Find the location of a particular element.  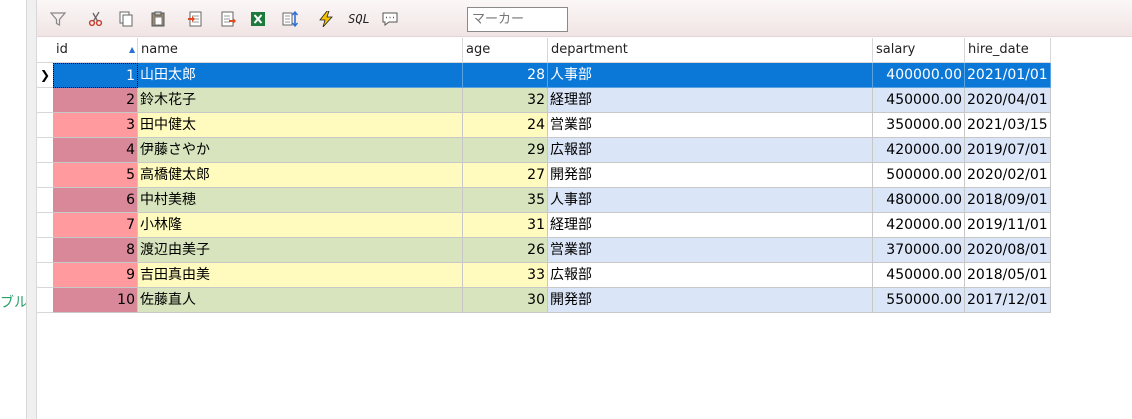

table-row: 2 鈴木花子 32 経理部 450000.00 2020/04/01 is located at coordinates (544, 100).